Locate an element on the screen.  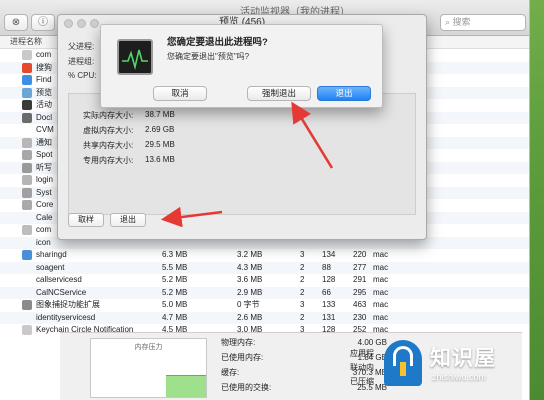
watermark-logo-icon is located at coordinates (403, 363).